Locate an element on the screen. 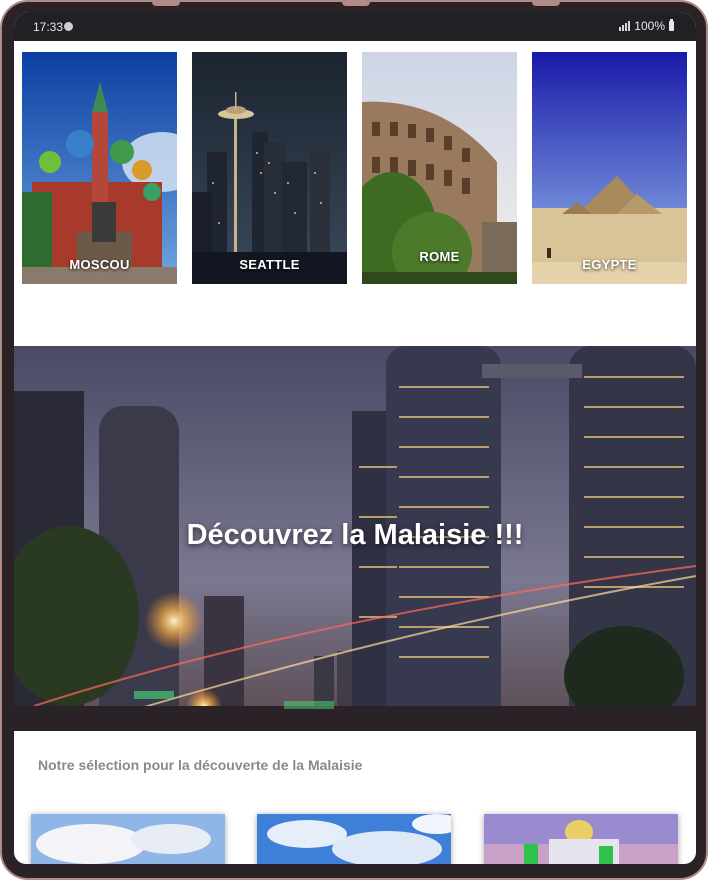 Image resolution: width=708 pixels, height=880 pixels. moscou-image is located at coordinates (99, 168).